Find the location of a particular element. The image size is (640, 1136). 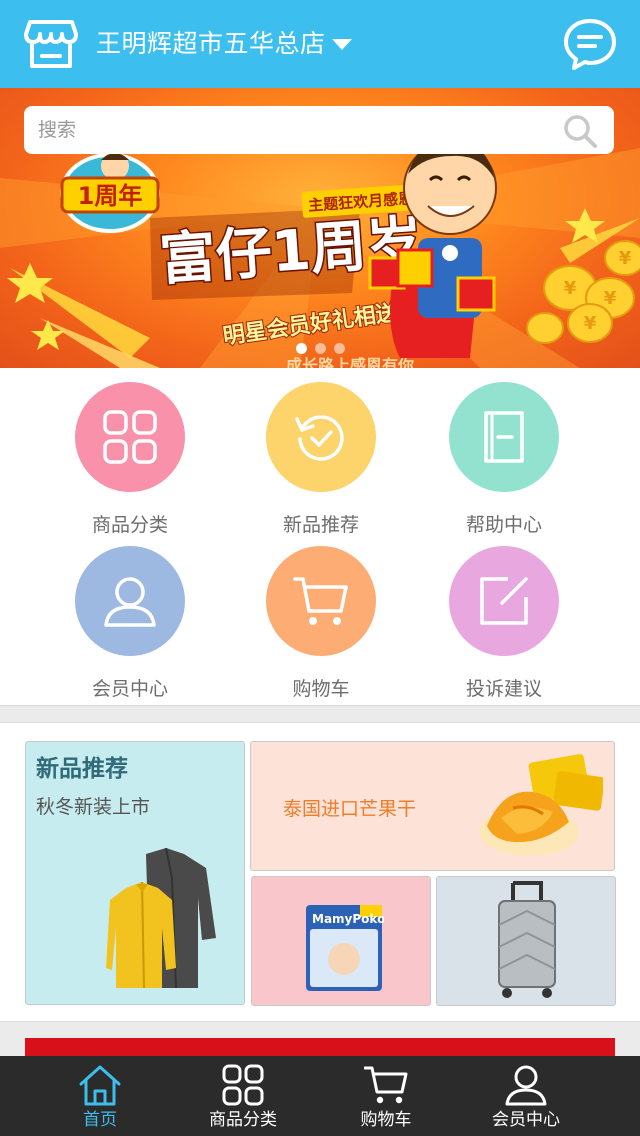

quick-item-feedback: 投诉建议 is located at coordinates (504, 623).